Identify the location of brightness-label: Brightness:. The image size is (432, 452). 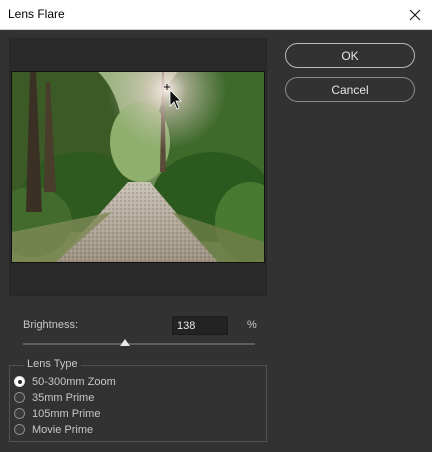
(51, 325).